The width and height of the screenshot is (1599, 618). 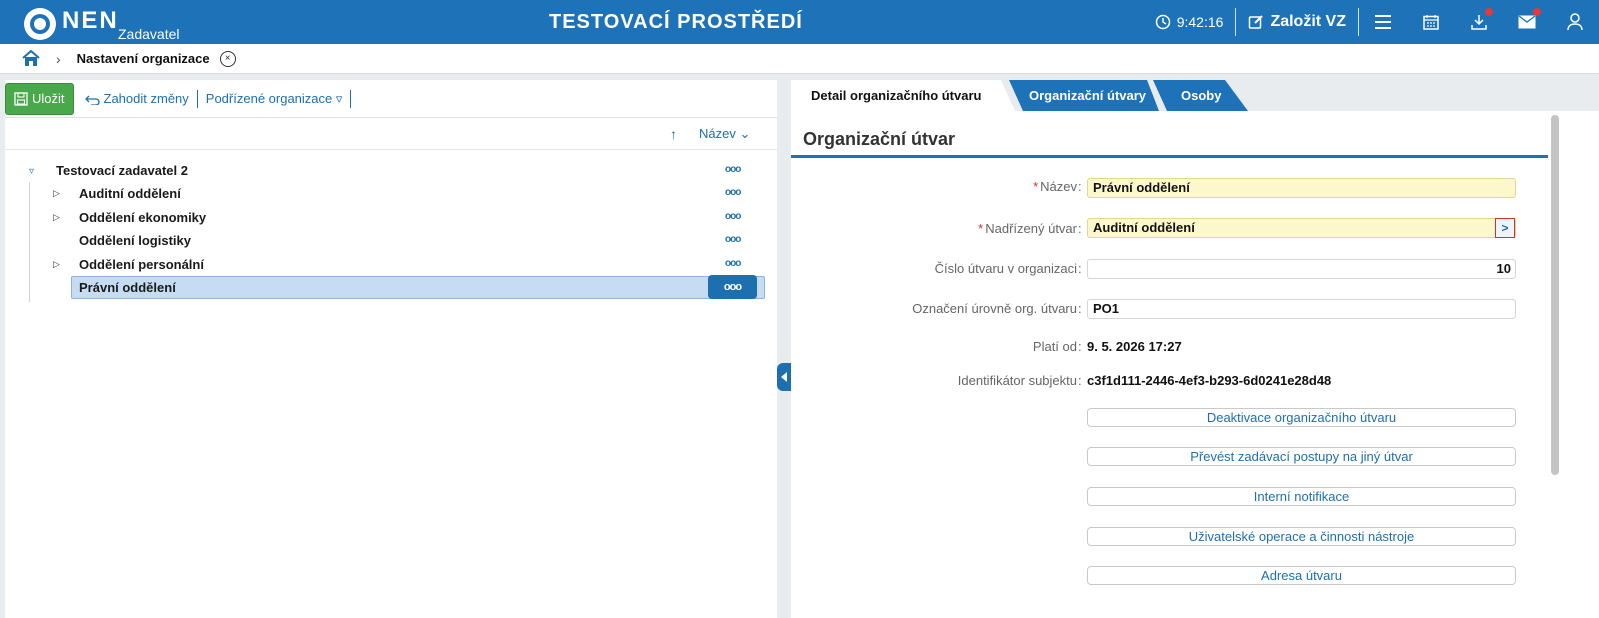 I want to click on environment-title: TESTOVACÍ PROSTŘEDÍ, so click(x=676, y=22).